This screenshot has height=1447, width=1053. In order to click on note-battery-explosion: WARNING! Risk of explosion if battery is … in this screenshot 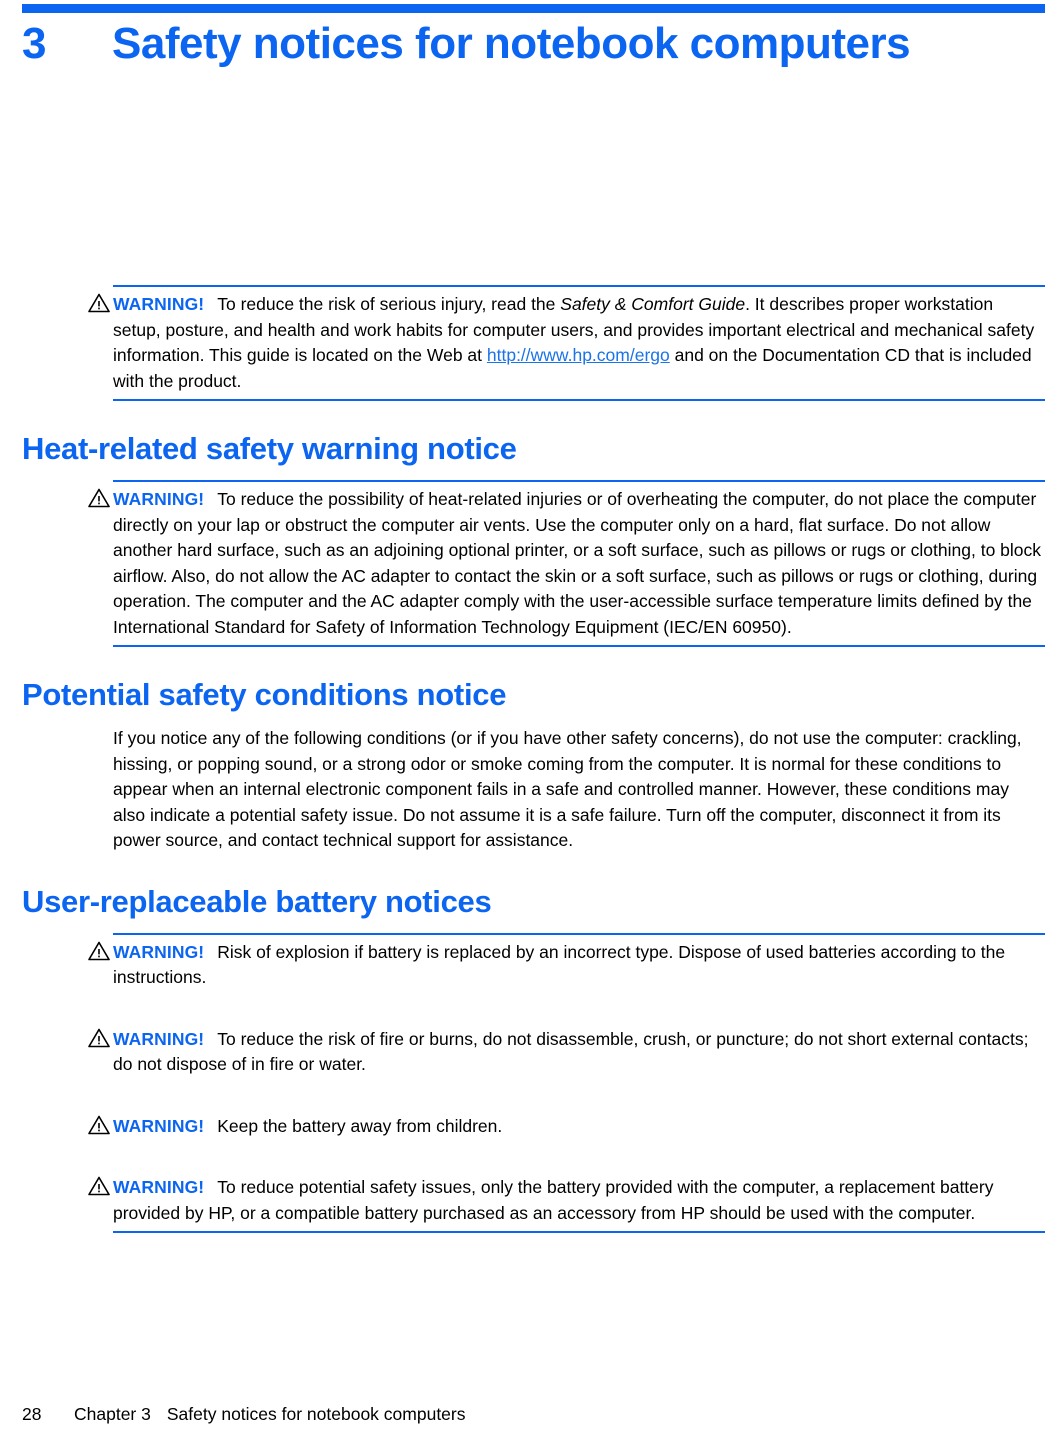, I will do `click(526, 965)`.